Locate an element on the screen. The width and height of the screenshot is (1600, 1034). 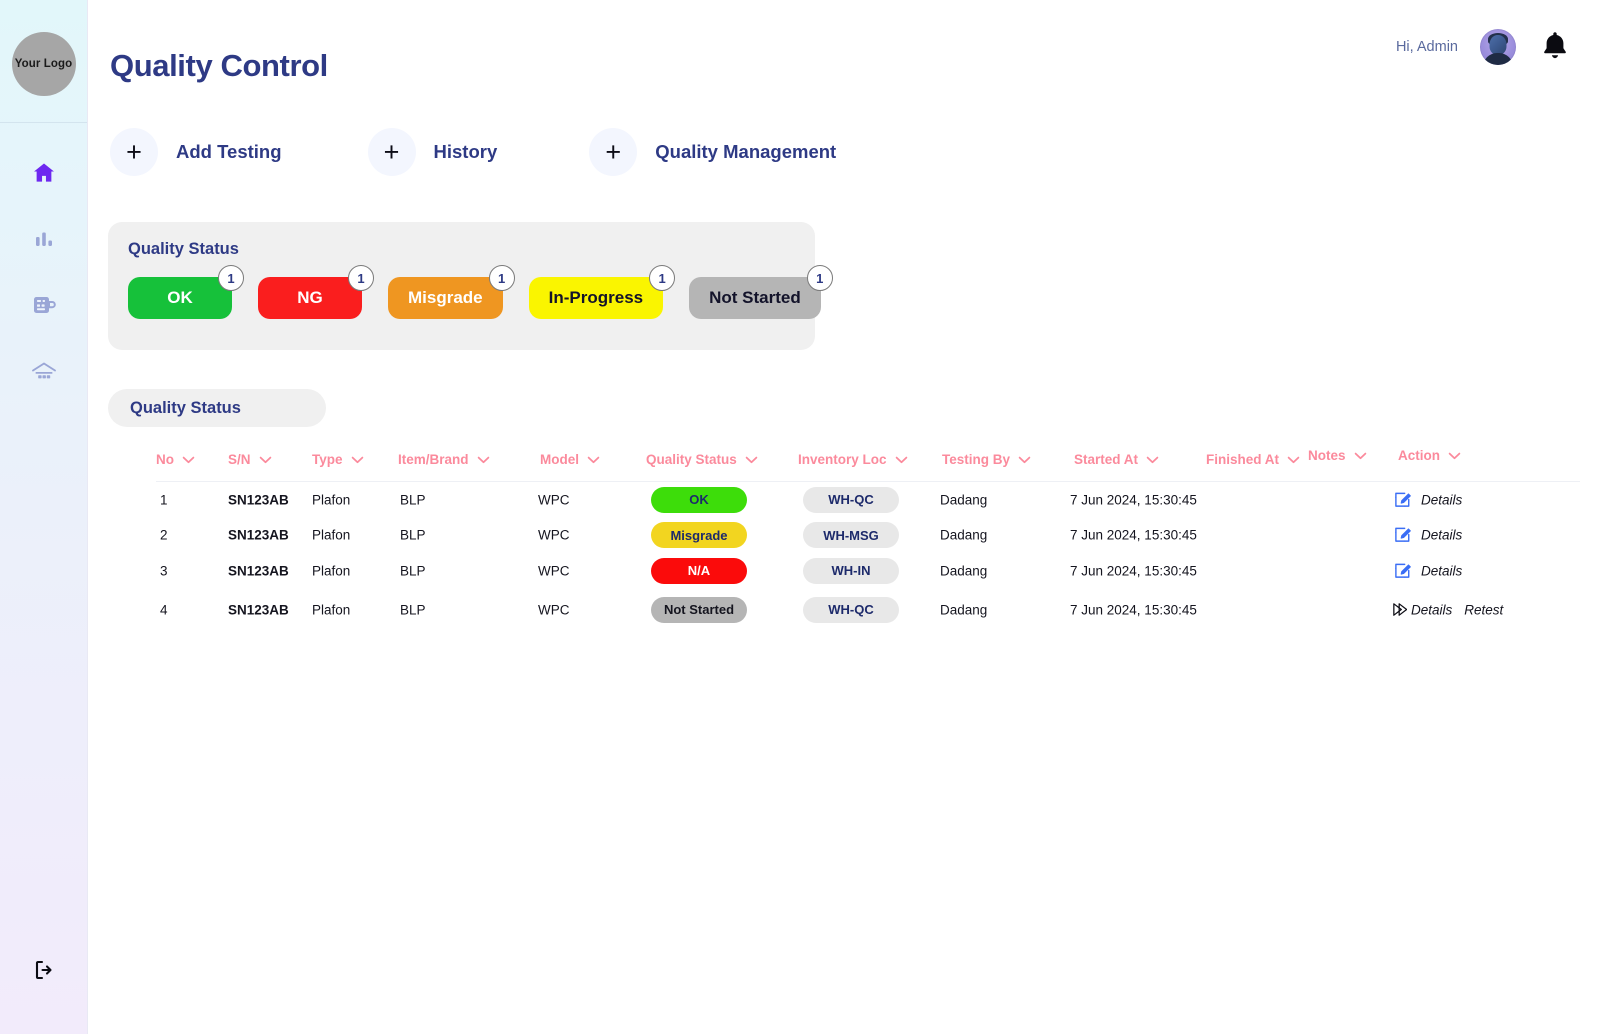
status-pill-not-started-wrap: Not Started 1 is located at coordinates (761, 292).